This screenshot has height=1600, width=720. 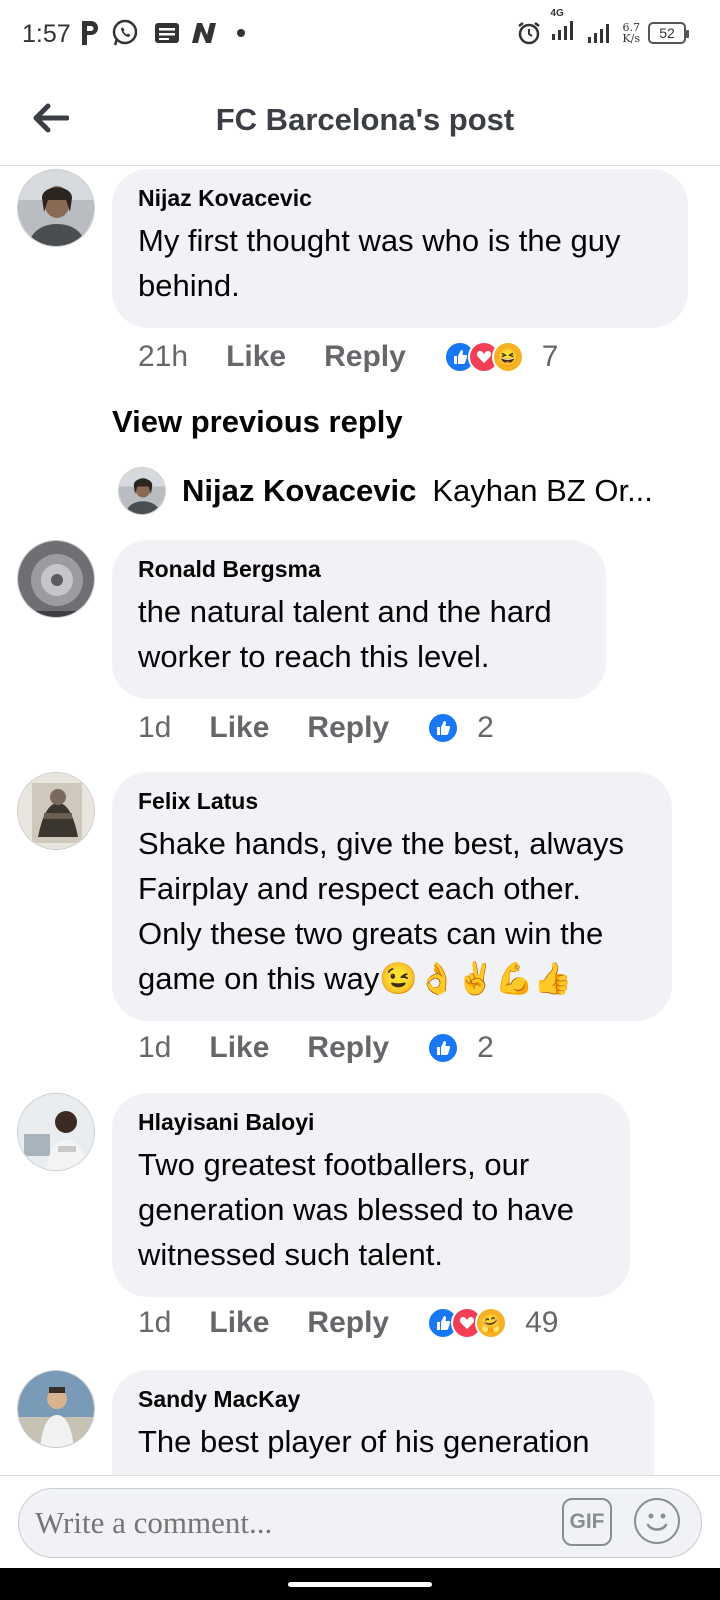 What do you see at coordinates (491, 1323) in the screenshot?
I see `care-reaction-icon: 🤗` at bounding box center [491, 1323].